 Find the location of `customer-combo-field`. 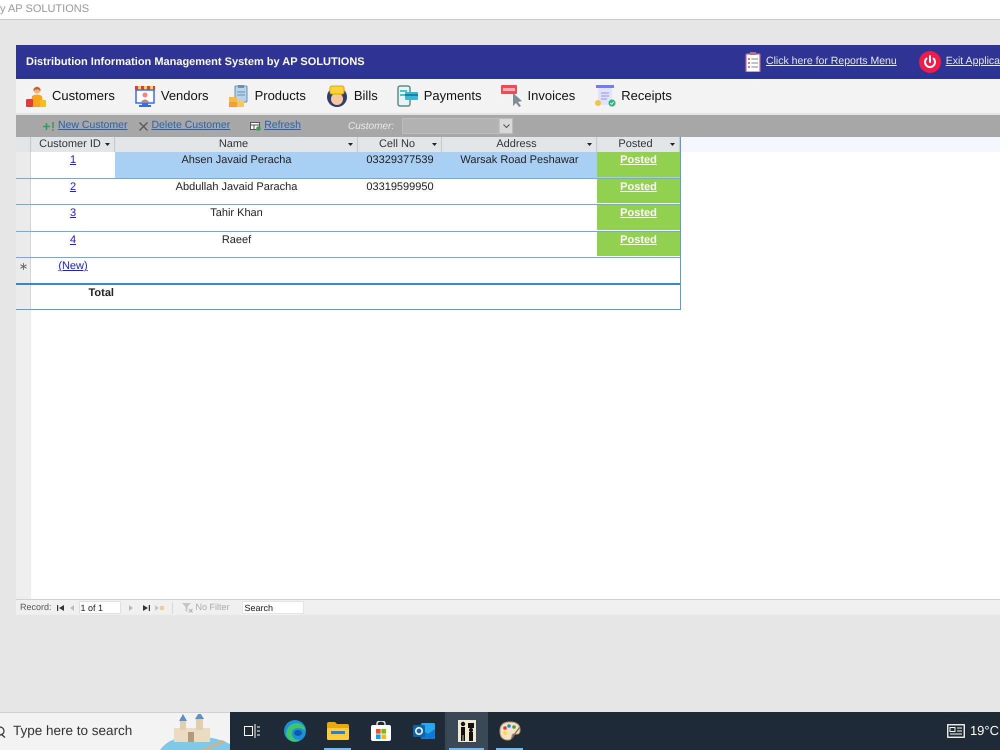

customer-combo-field is located at coordinates (458, 126).